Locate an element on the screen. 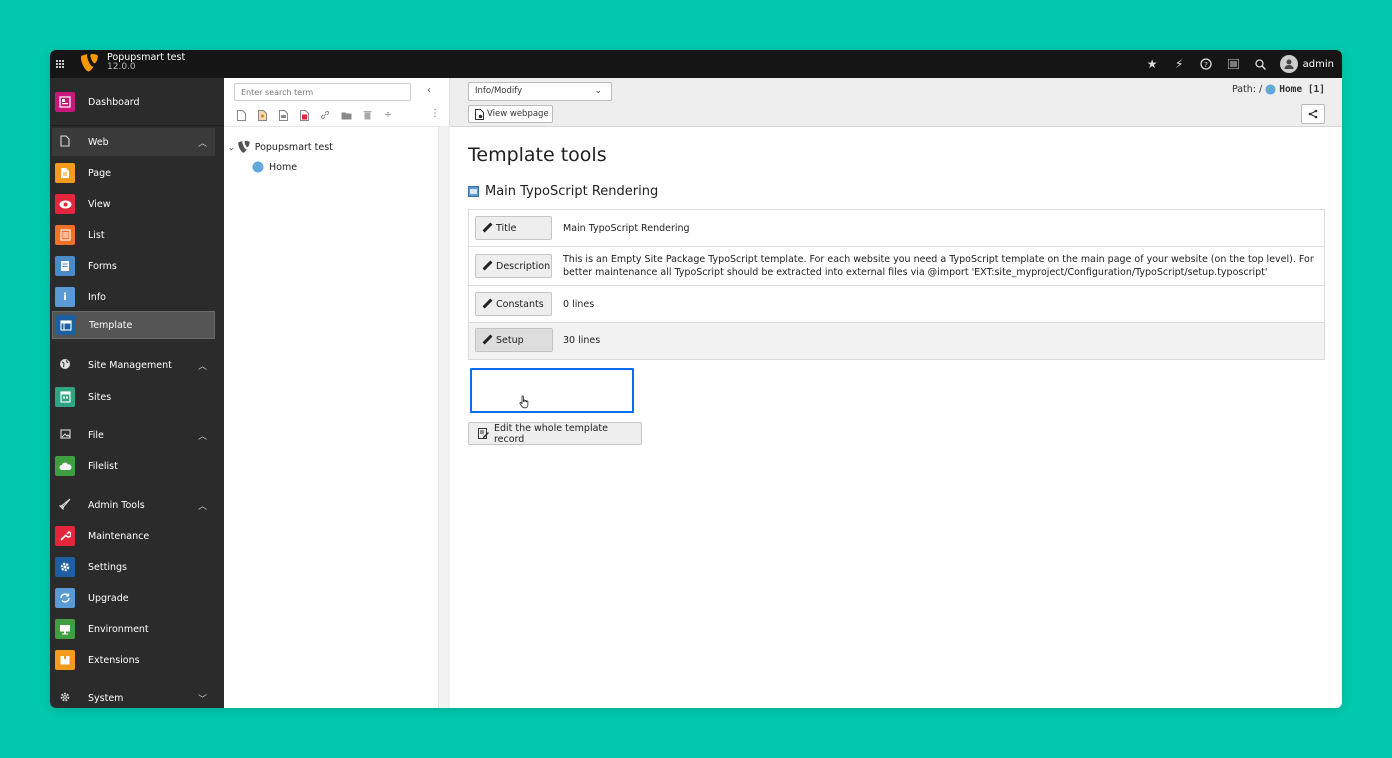 Image resolution: width=1392 pixels, height=758 pixels. nav-group-web: Web ︿ is located at coordinates (133, 142).